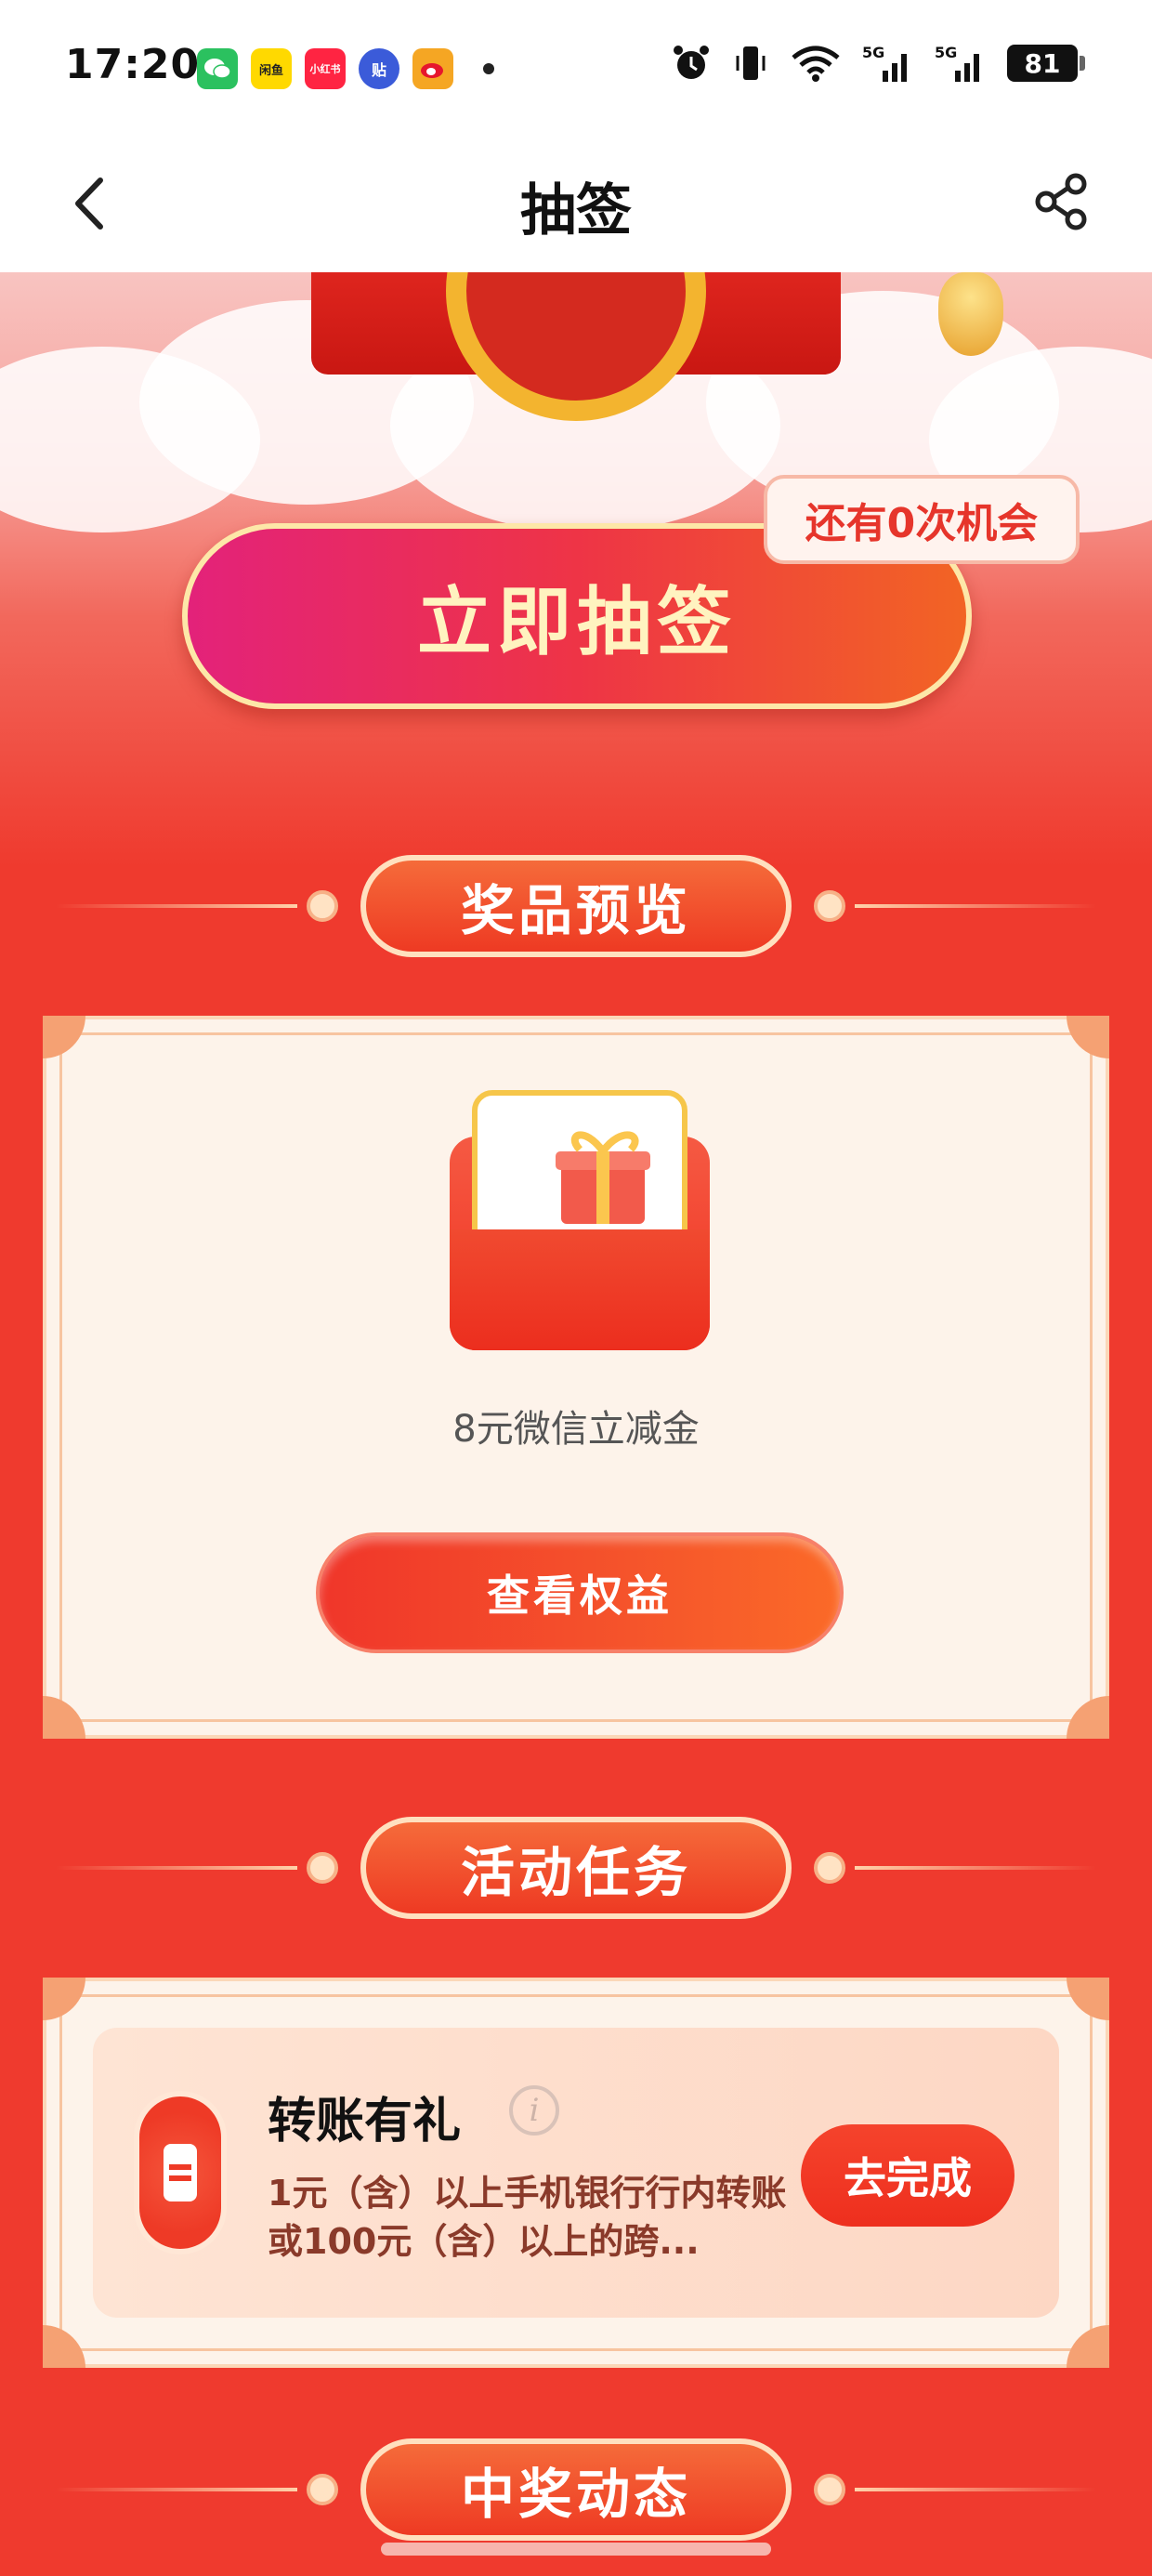 The width and height of the screenshot is (1152, 2576). I want to click on section-header-tasks: 活动任务, so click(576, 1868).